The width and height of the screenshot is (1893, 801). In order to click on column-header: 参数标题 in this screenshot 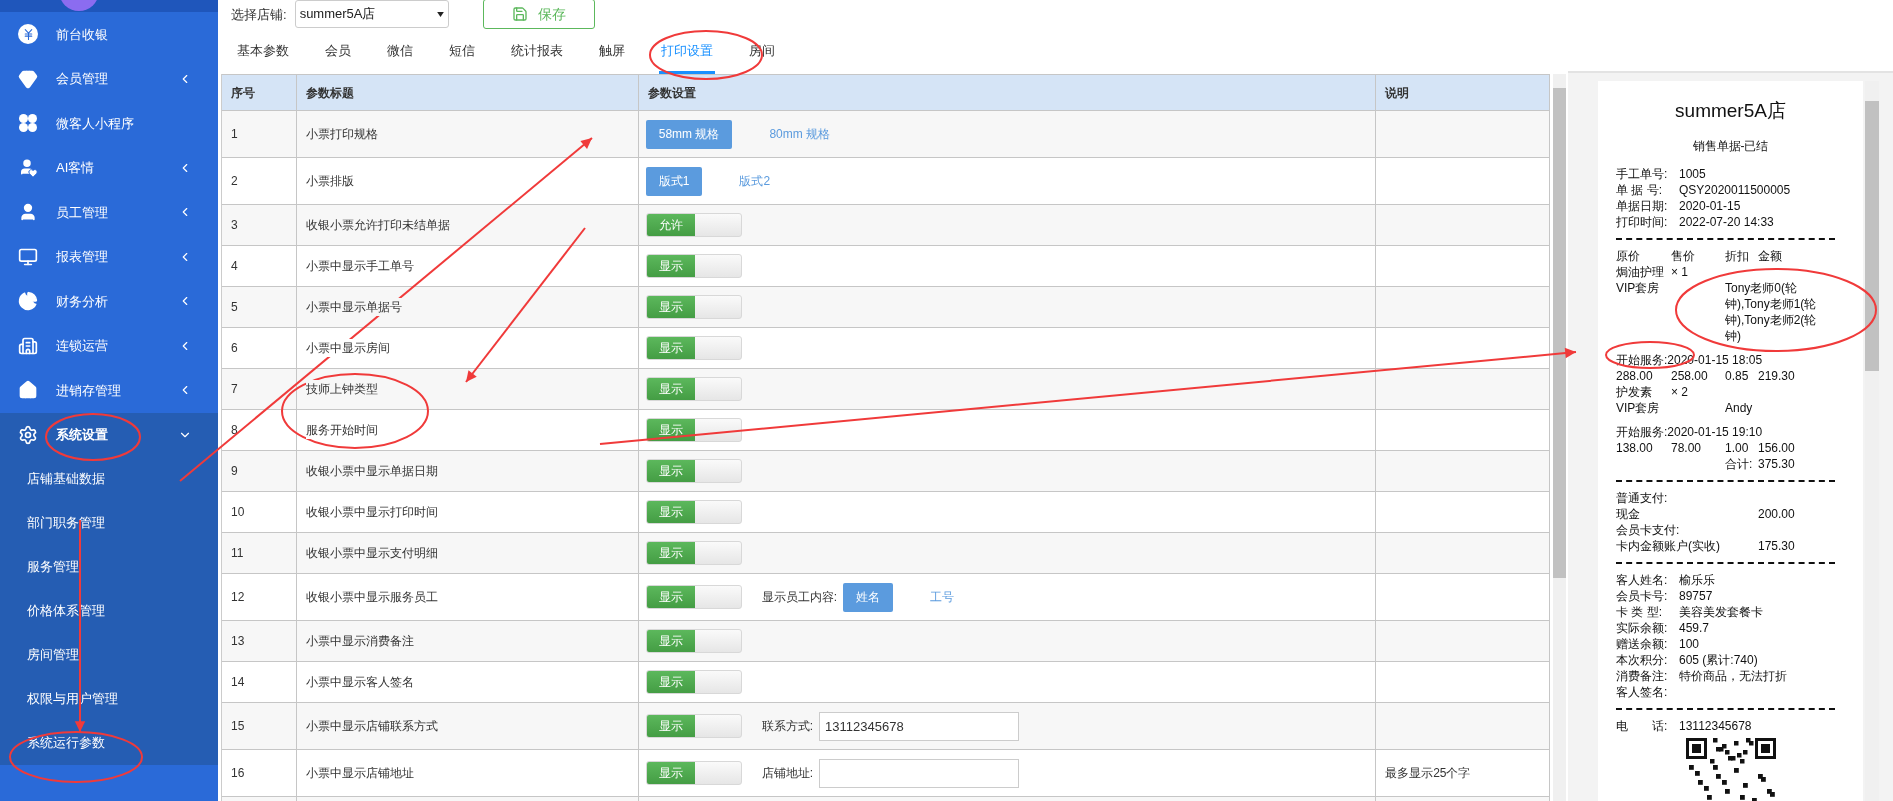, I will do `click(467, 92)`.